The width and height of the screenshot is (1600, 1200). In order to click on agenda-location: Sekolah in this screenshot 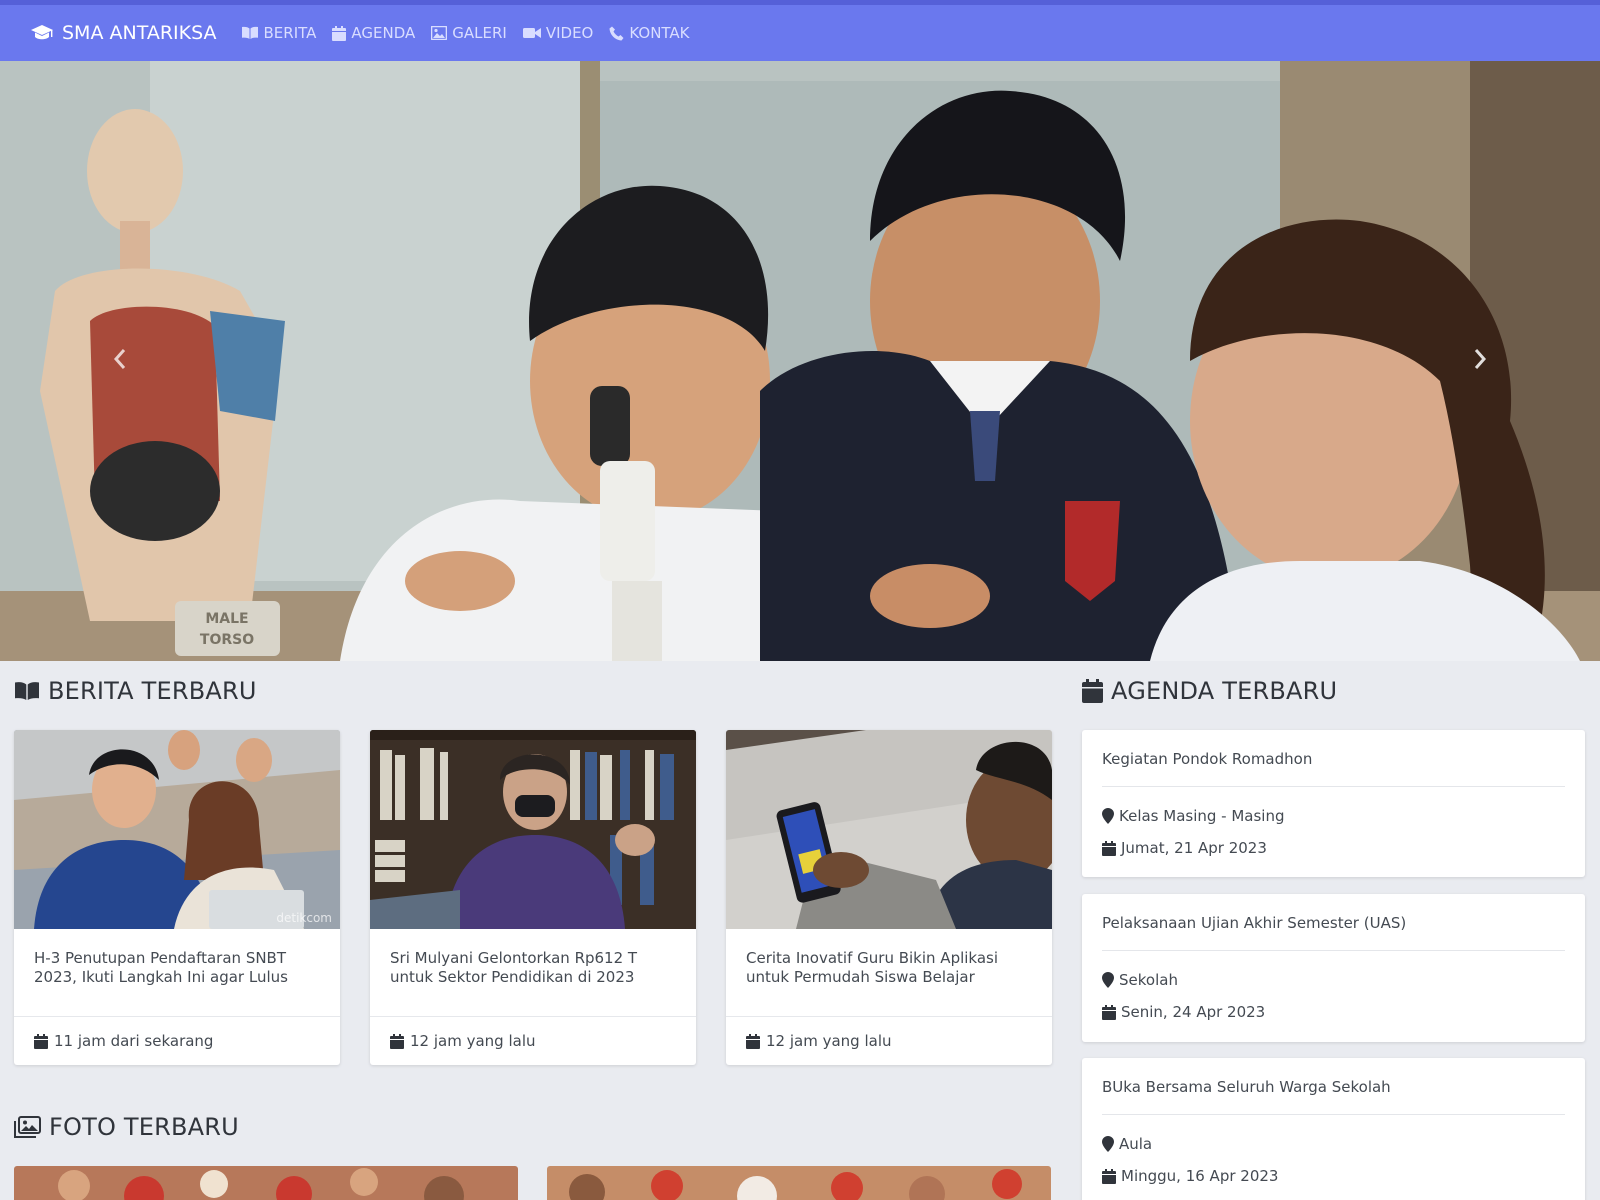, I will do `click(1148, 980)`.